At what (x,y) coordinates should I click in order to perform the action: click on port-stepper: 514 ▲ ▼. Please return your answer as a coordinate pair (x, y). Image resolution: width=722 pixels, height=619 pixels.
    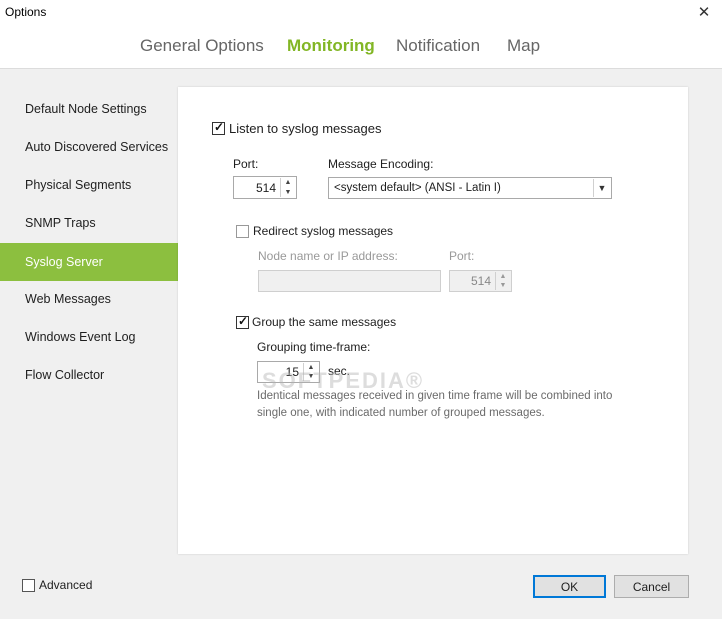
    Looking at the image, I should click on (265, 187).